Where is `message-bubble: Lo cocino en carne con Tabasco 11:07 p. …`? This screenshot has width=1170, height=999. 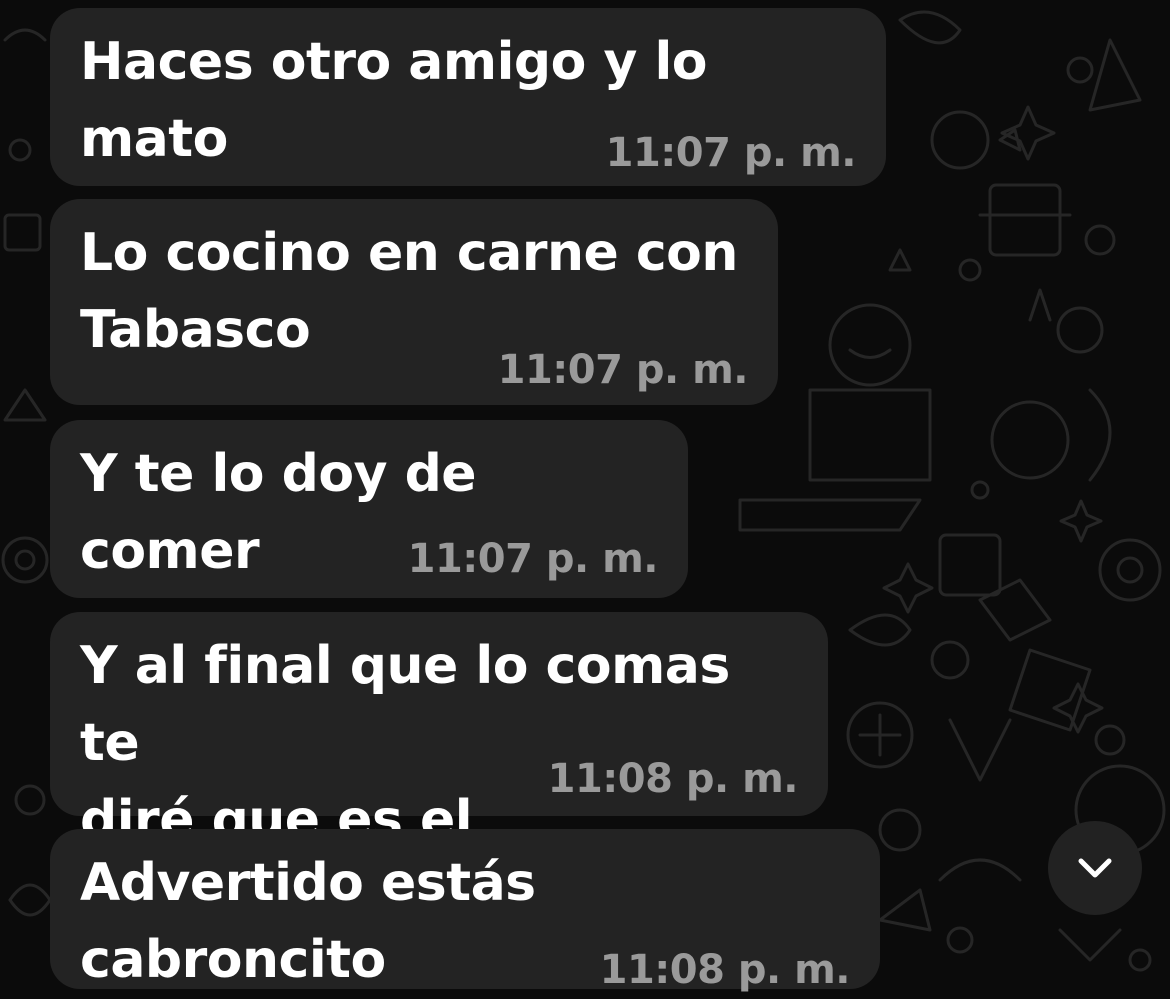 message-bubble: Lo cocino en carne con Tabasco 11:07 p. … is located at coordinates (414, 302).